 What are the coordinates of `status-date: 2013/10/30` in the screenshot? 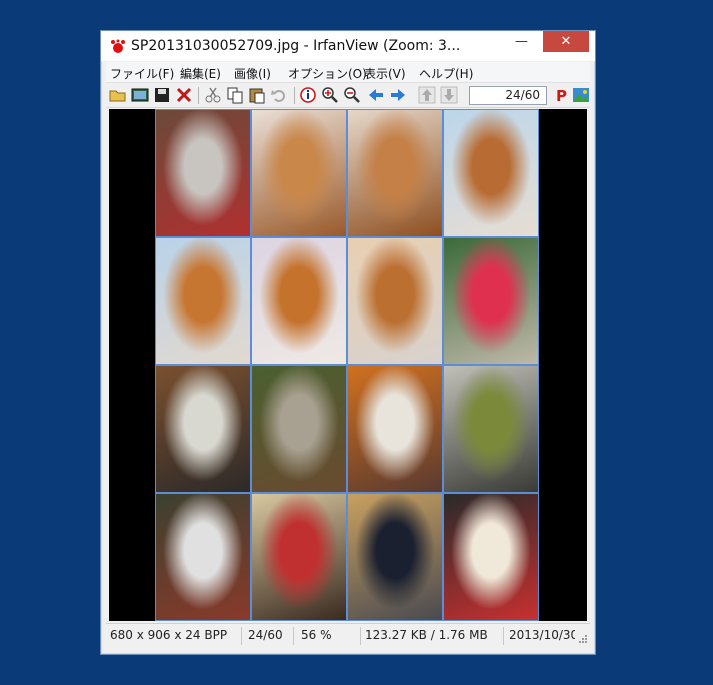 It's located at (542, 635).